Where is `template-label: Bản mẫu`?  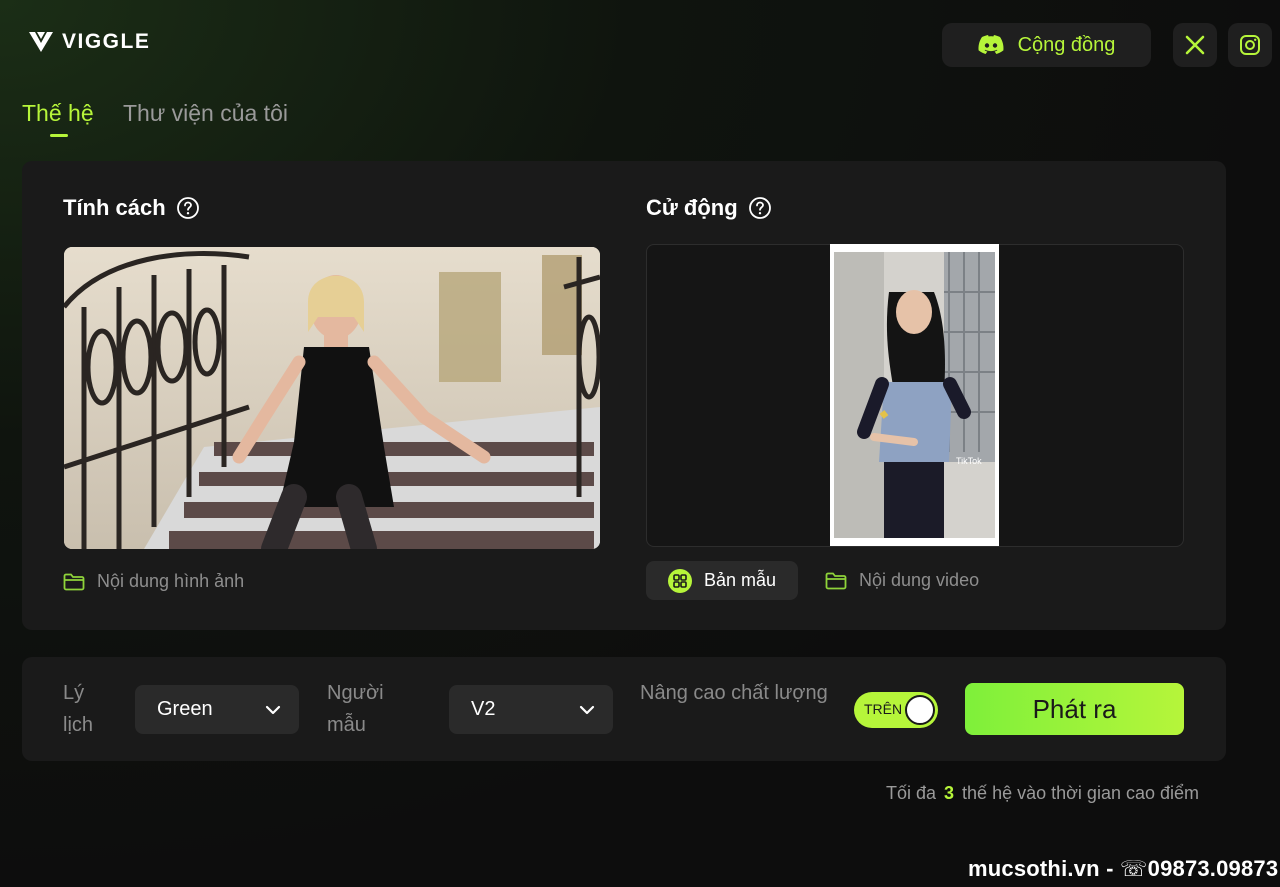 template-label: Bản mẫu is located at coordinates (740, 580).